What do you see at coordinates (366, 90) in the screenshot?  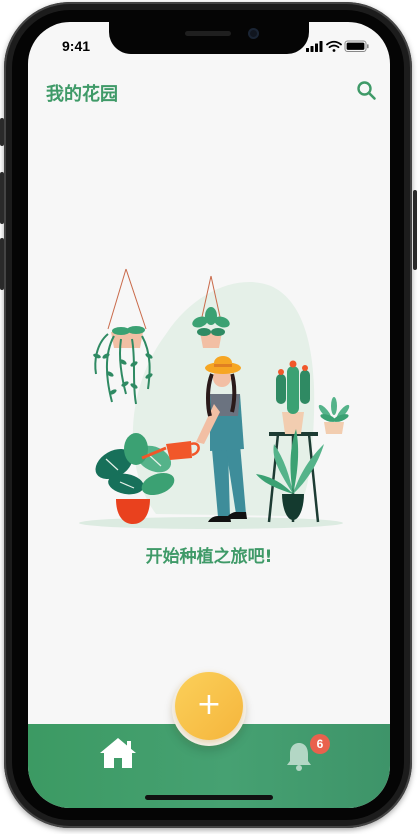 I see `search-icon` at bounding box center [366, 90].